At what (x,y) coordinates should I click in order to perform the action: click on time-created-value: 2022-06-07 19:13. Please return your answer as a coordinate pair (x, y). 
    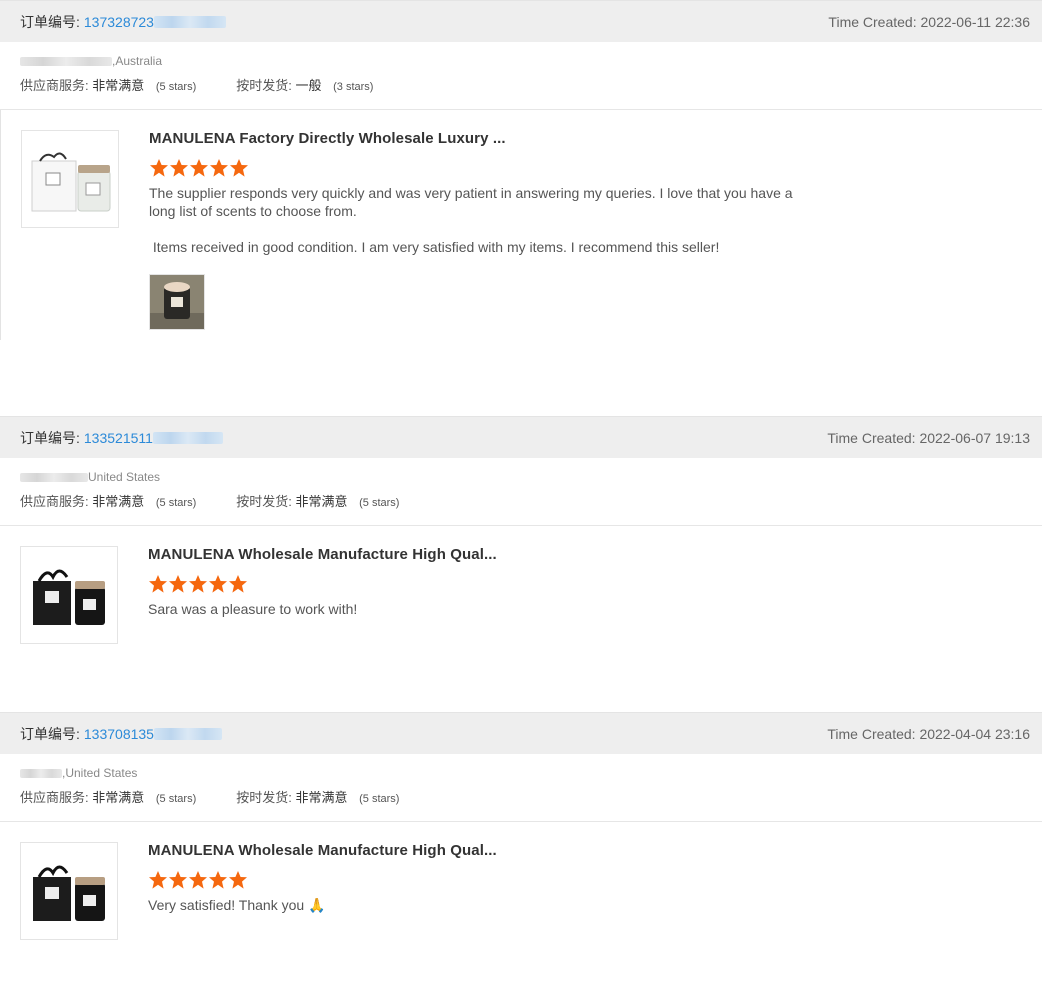
    Looking at the image, I should click on (974, 437).